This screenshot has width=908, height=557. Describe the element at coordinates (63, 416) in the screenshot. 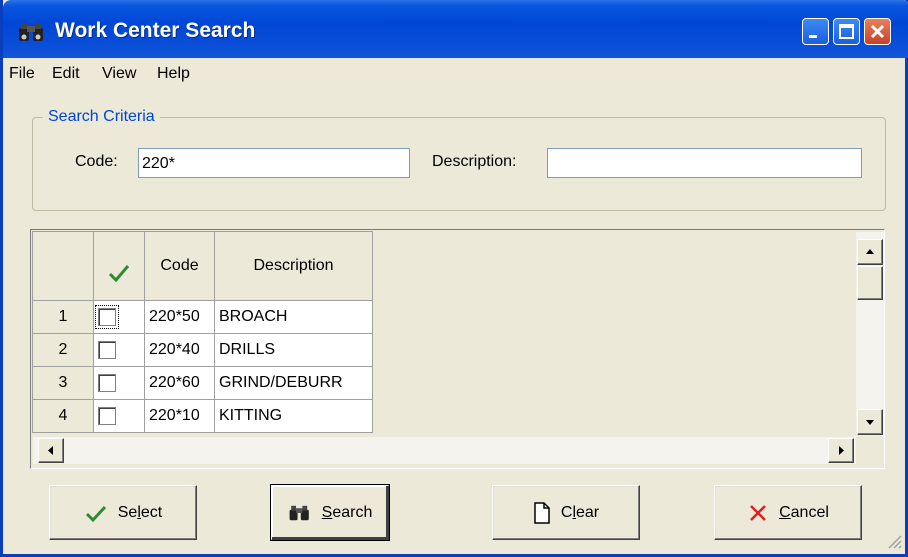

I see `row-number: 4` at that location.